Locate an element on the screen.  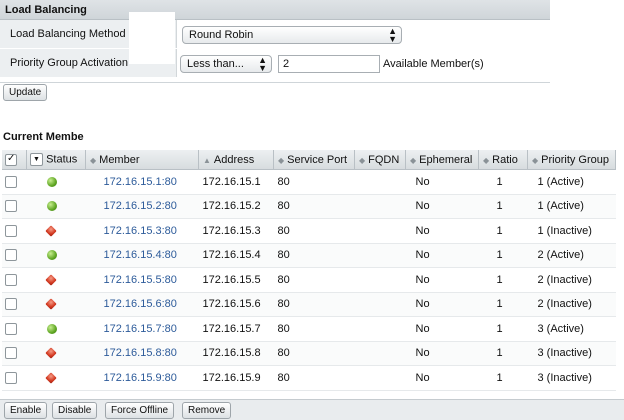
member-cell: 172.16.15.2:80 is located at coordinates (142, 206).